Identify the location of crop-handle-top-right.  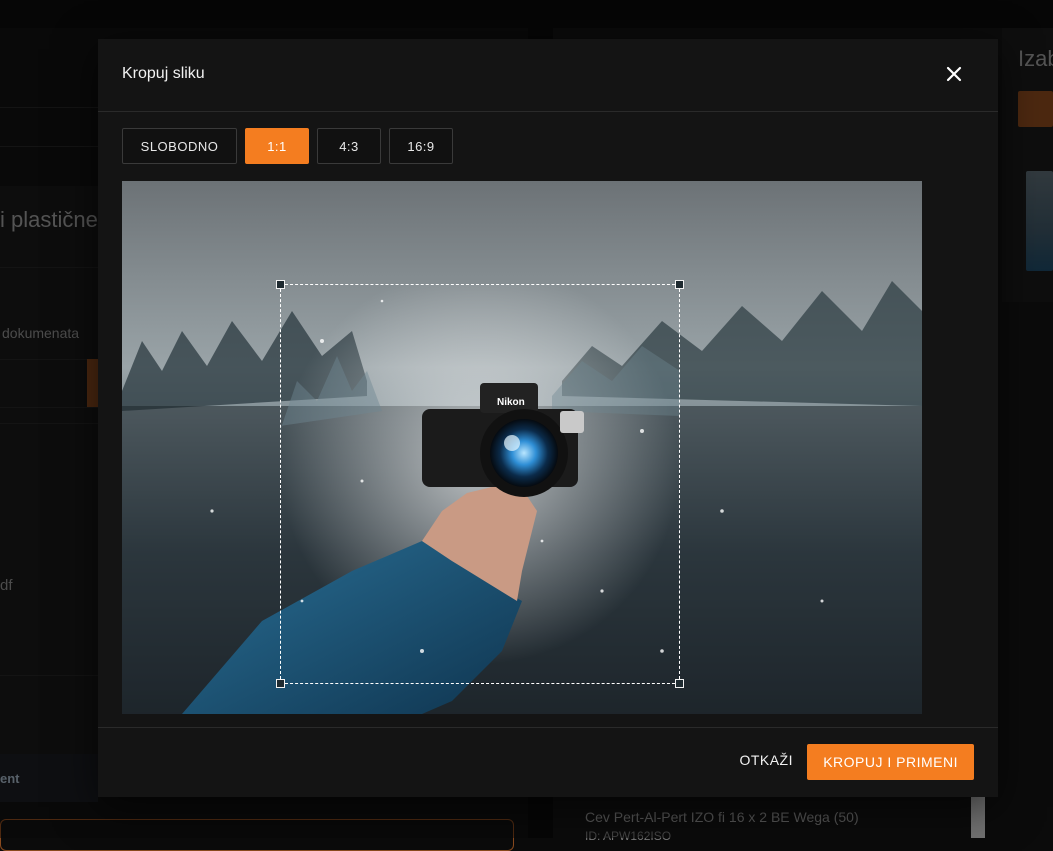
(679, 284).